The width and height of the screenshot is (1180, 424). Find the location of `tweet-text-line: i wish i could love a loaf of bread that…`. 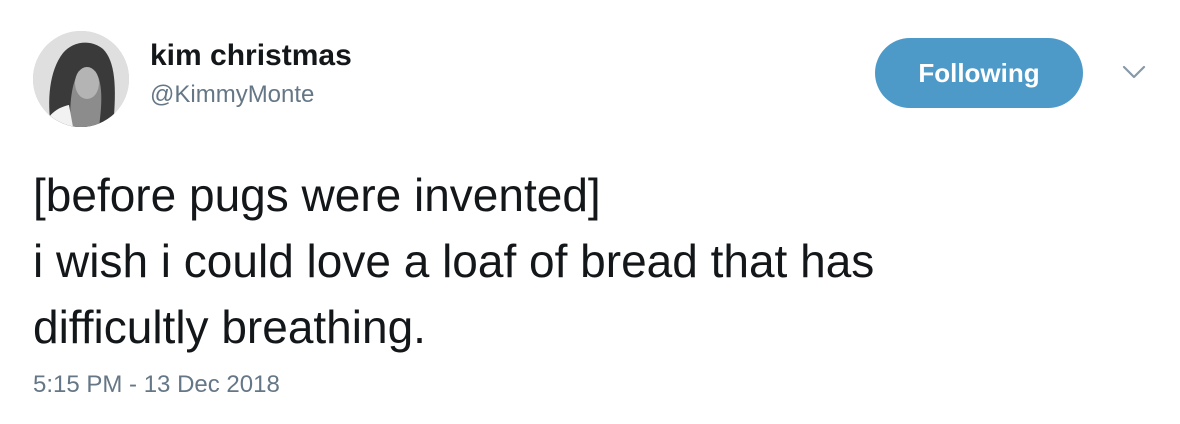

tweet-text-line: i wish i could love a loaf of bread that… is located at coordinates (454, 261).